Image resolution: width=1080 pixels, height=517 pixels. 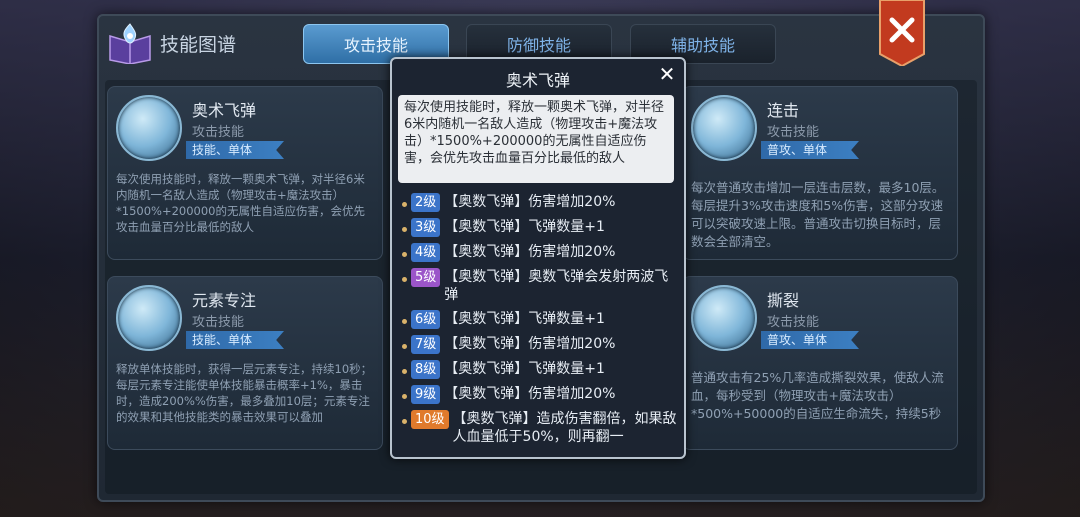 What do you see at coordinates (537, 80) in the screenshot?
I see `popup-title: 奥术飞弹` at bounding box center [537, 80].